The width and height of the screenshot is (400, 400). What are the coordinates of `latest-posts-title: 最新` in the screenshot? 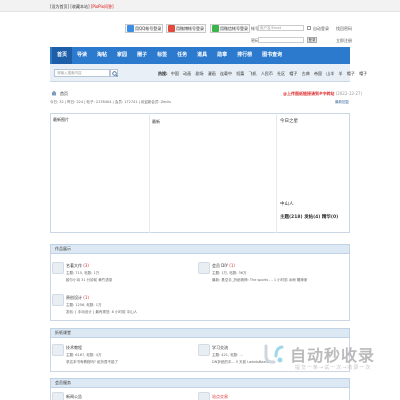 It's located at (156, 121).